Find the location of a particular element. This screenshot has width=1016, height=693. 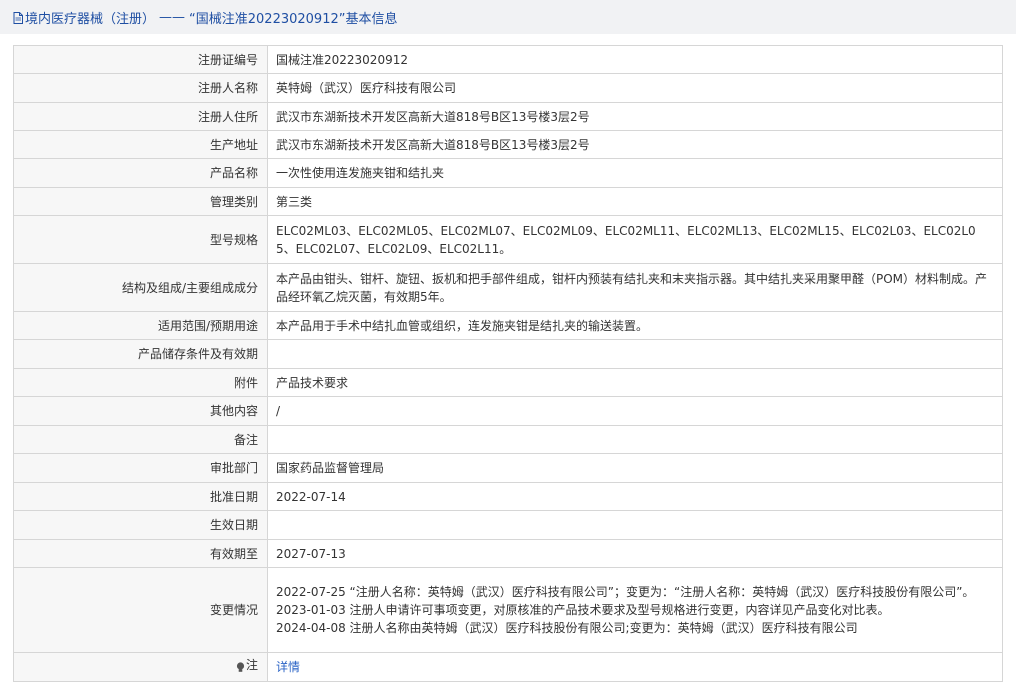

breadcrumb-category: 境内医疗器械（注册） is located at coordinates (90, 19).